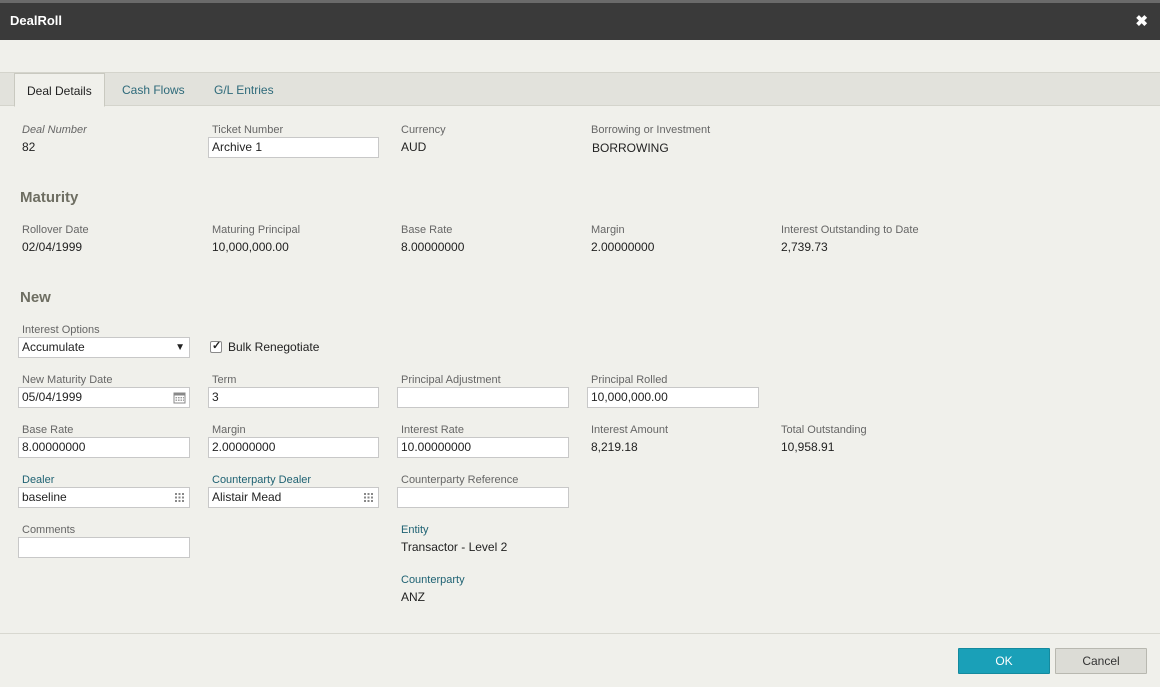  I want to click on ok-button: OK, so click(1004, 661).